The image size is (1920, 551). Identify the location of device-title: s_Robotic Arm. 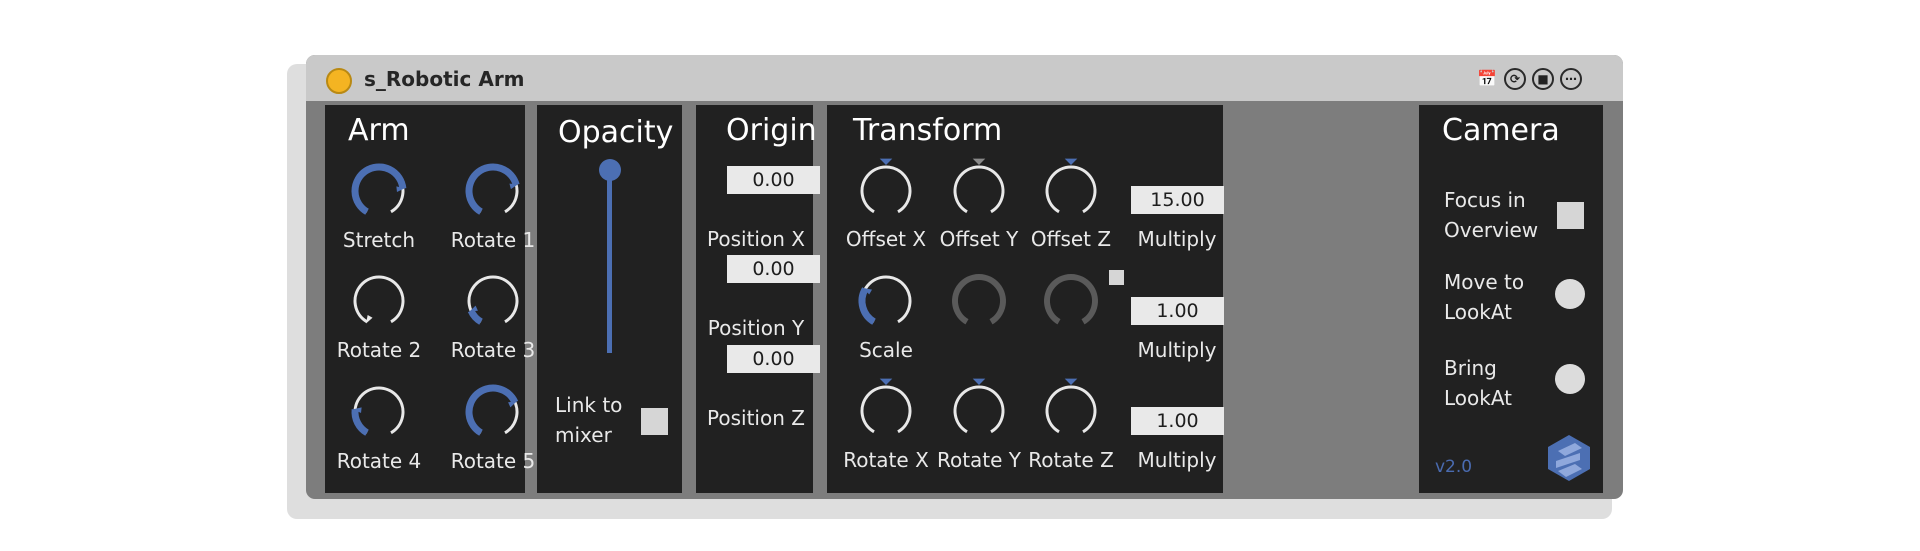
(444, 79).